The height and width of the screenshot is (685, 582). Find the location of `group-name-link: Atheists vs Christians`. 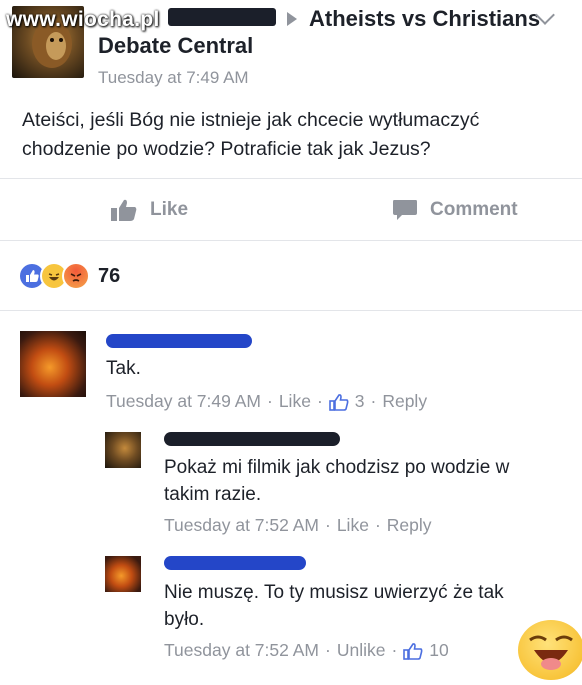

group-name-link: Atheists vs Christians is located at coordinates (424, 19).